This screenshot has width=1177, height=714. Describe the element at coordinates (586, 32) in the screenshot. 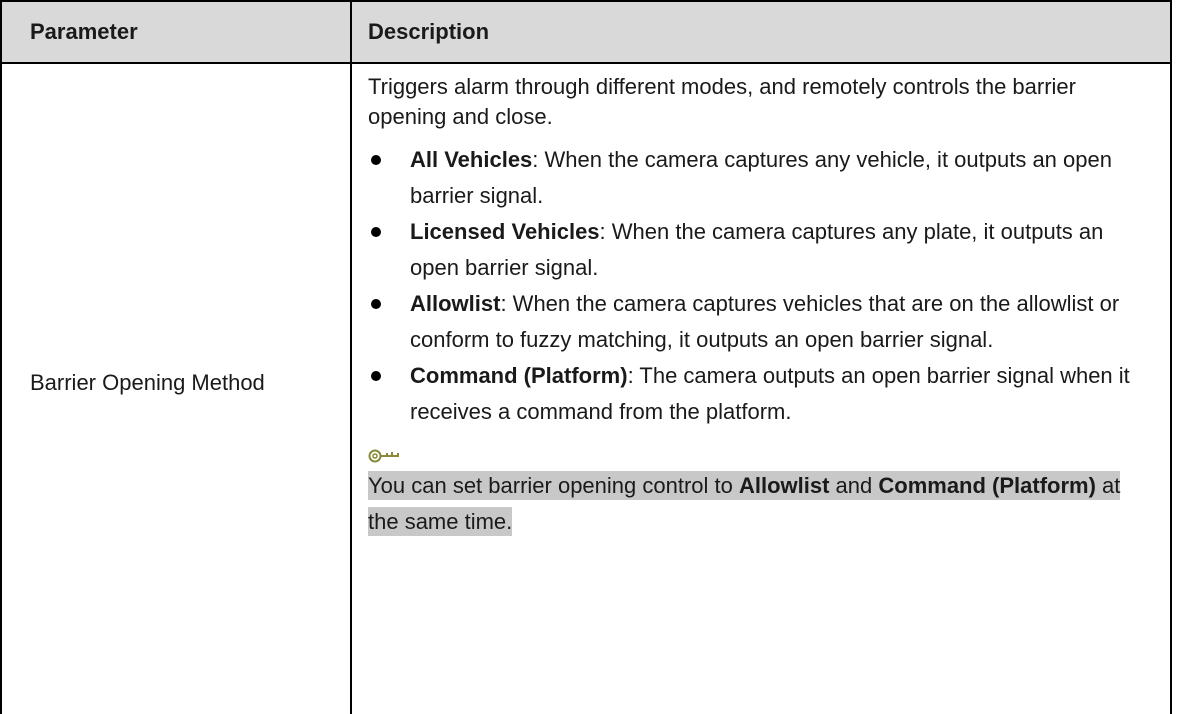

I see `table-header-row: Parameter Description` at that location.